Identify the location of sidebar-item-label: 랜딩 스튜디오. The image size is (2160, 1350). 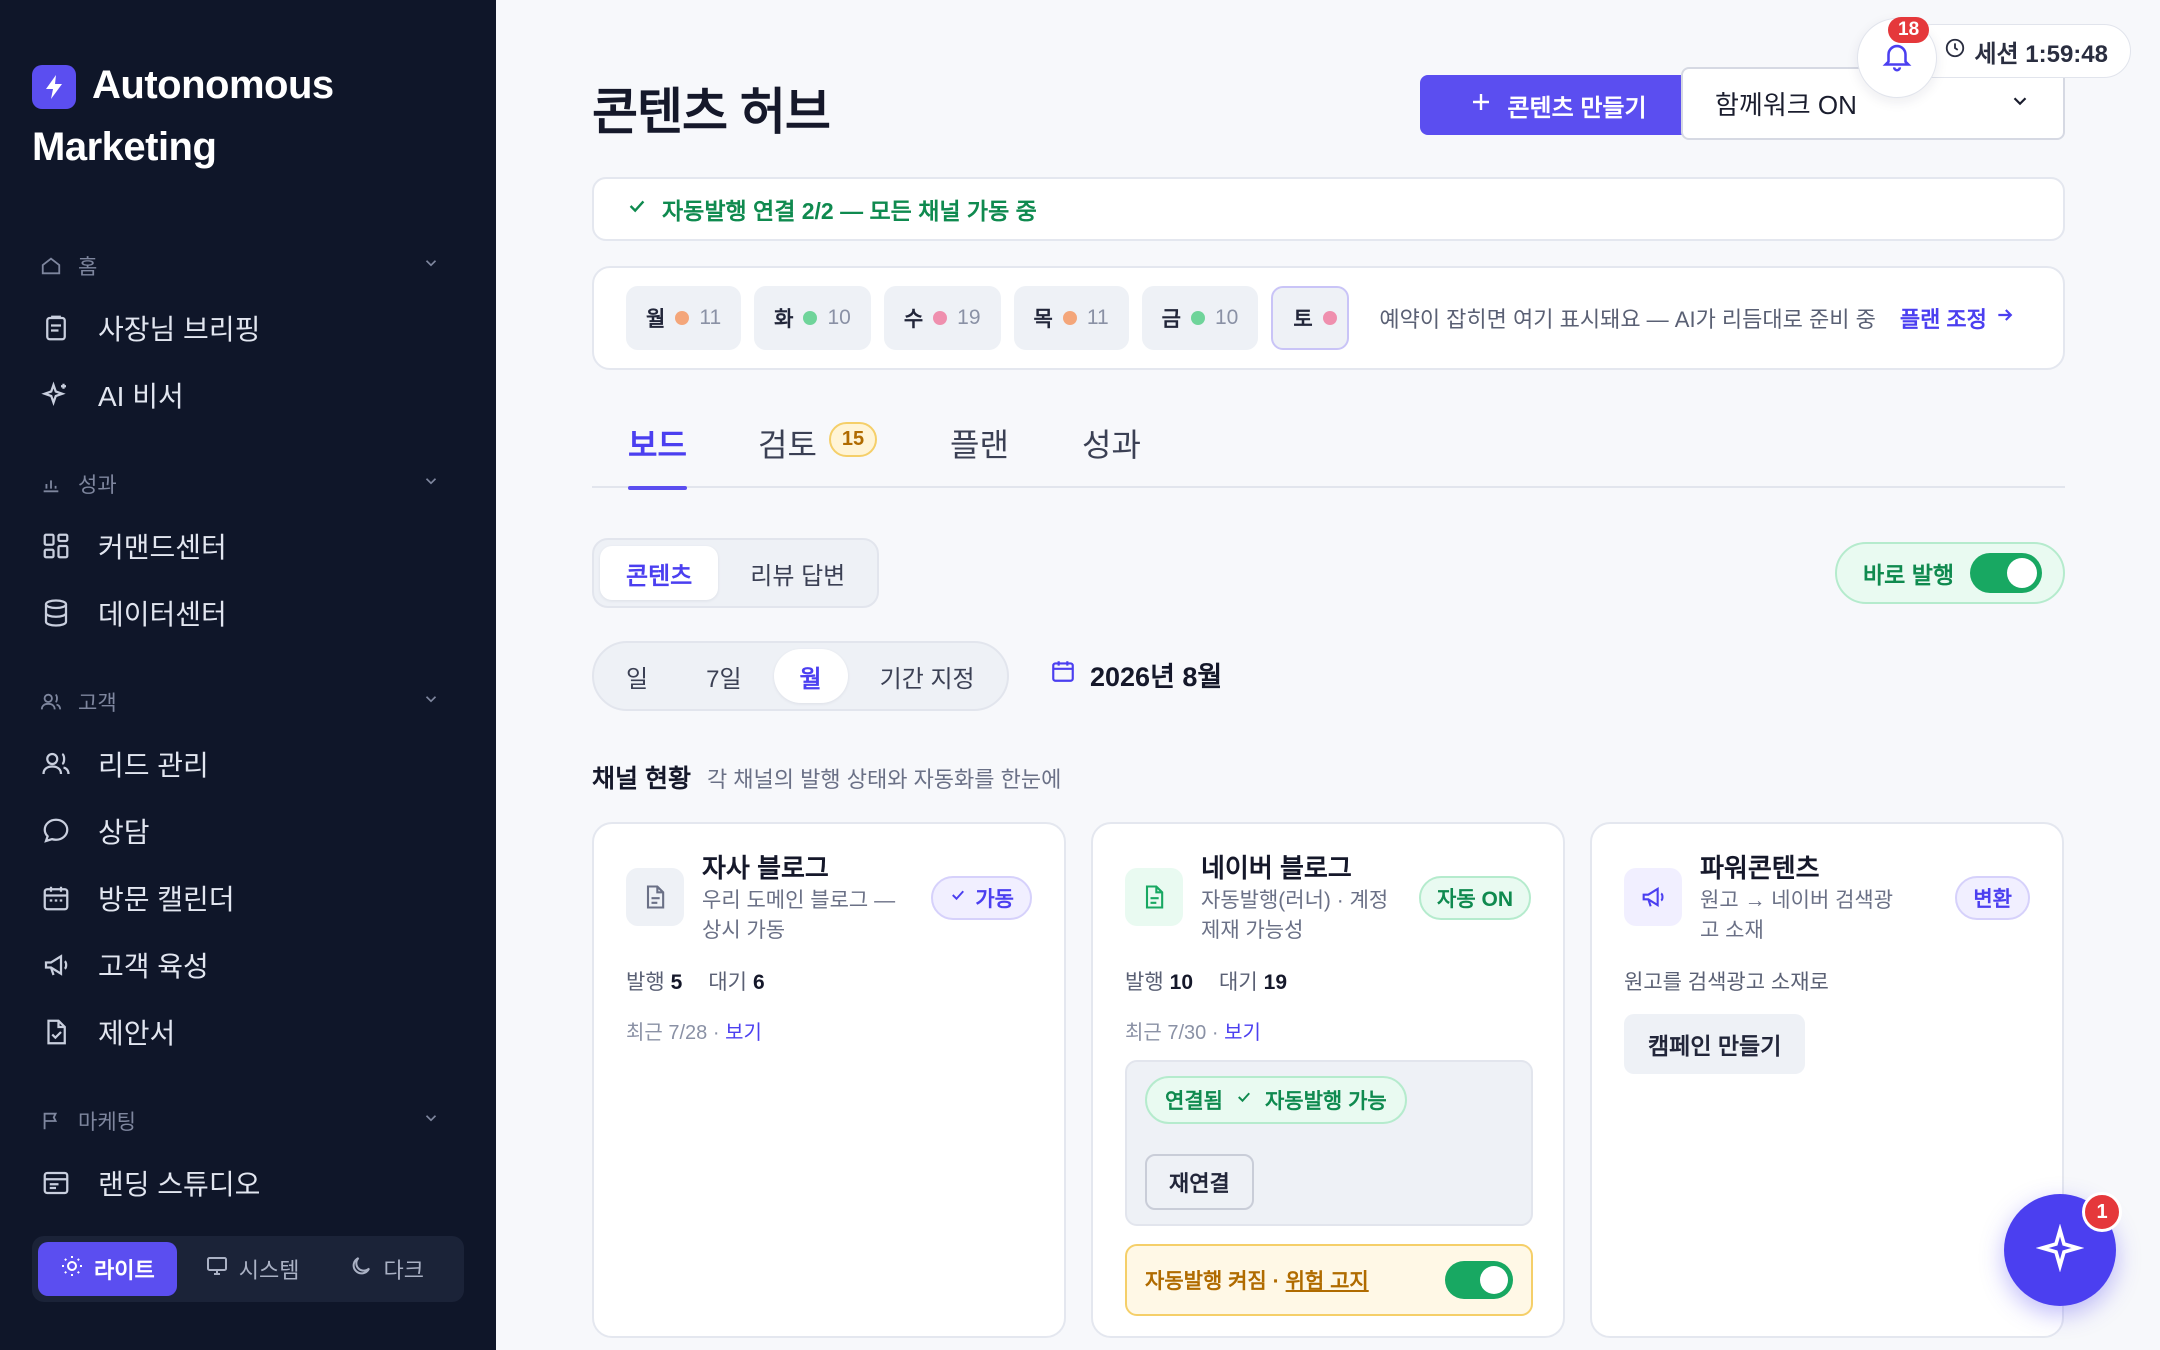
(179, 1184).